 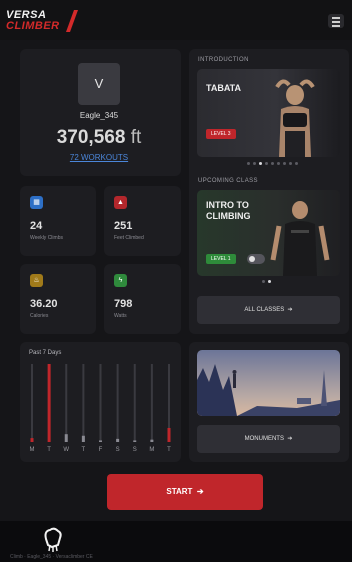 What do you see at coordinates (100, 408) in the screenshot?
I see `chart-plot: MTWTFSSMT` at bounding box center [100, 408].